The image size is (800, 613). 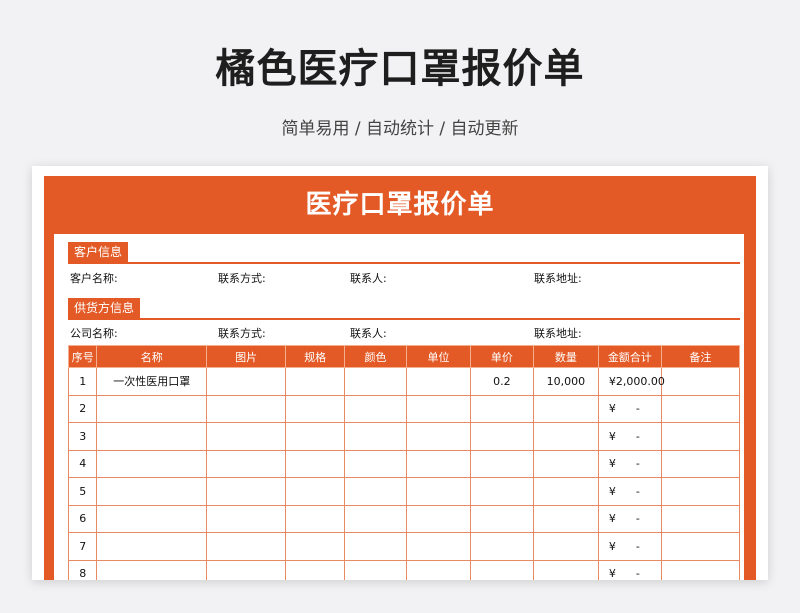 I want to click on cell-quantity: 10,000, so click(x=565, y=381).